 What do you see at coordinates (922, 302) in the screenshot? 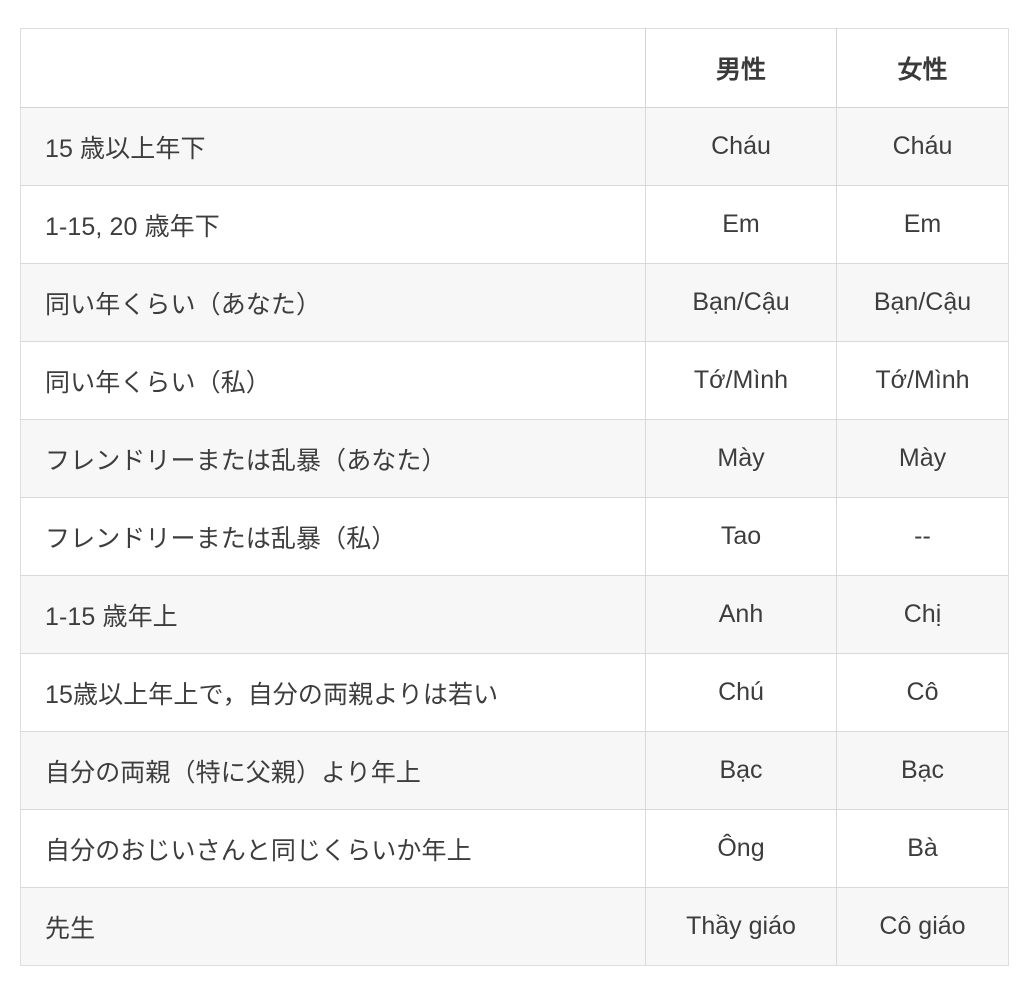
I see `cell-female: Bạn/Cậu` at bounding box center [922, 302].